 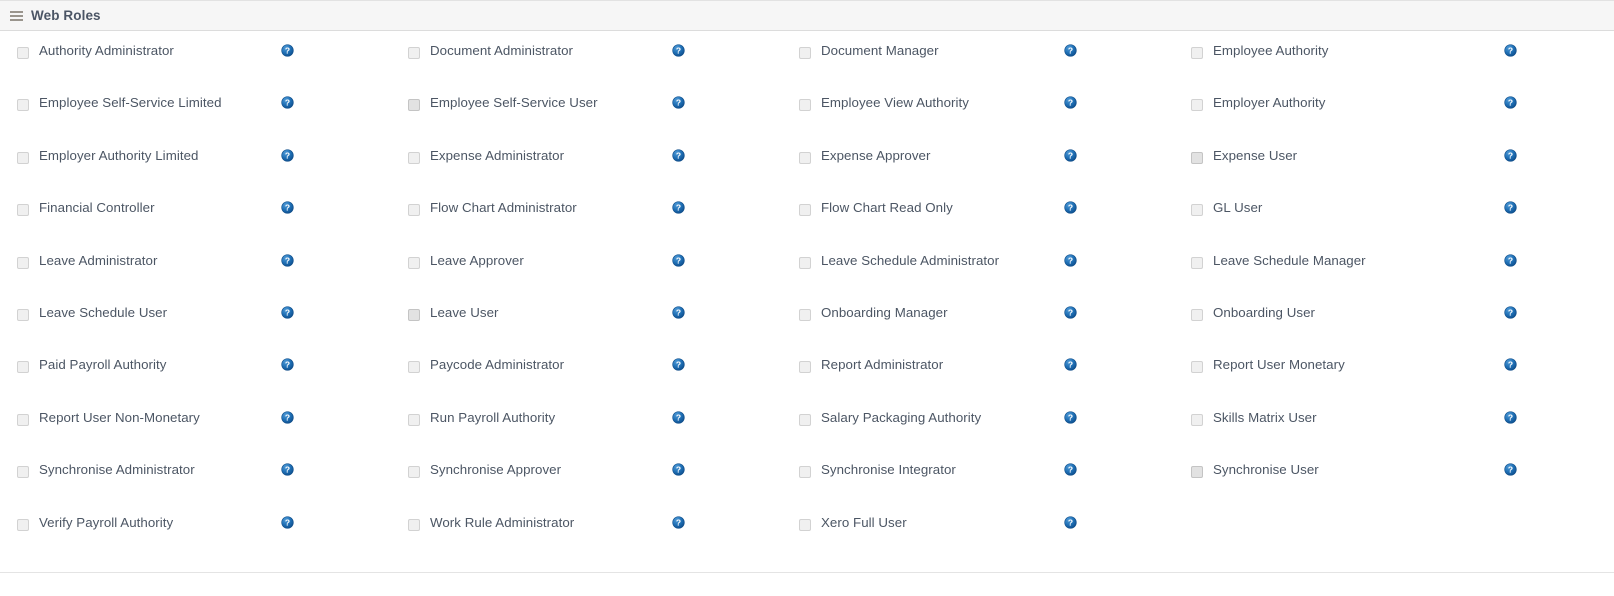 I want to click on role-checkbox-row: Synchronise Administrator ?, so click(x=195, y=488).